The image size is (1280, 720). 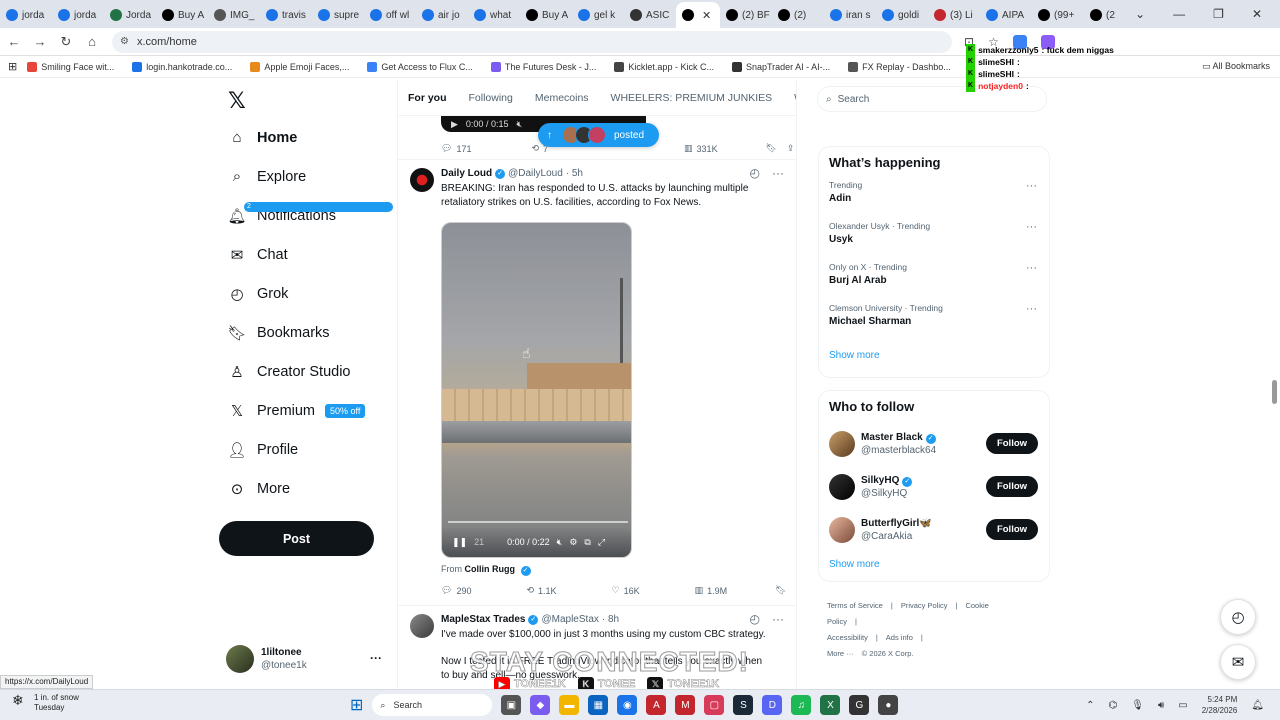 I want to click on messages-float-button: ✉, so click(x=1238, y=662).